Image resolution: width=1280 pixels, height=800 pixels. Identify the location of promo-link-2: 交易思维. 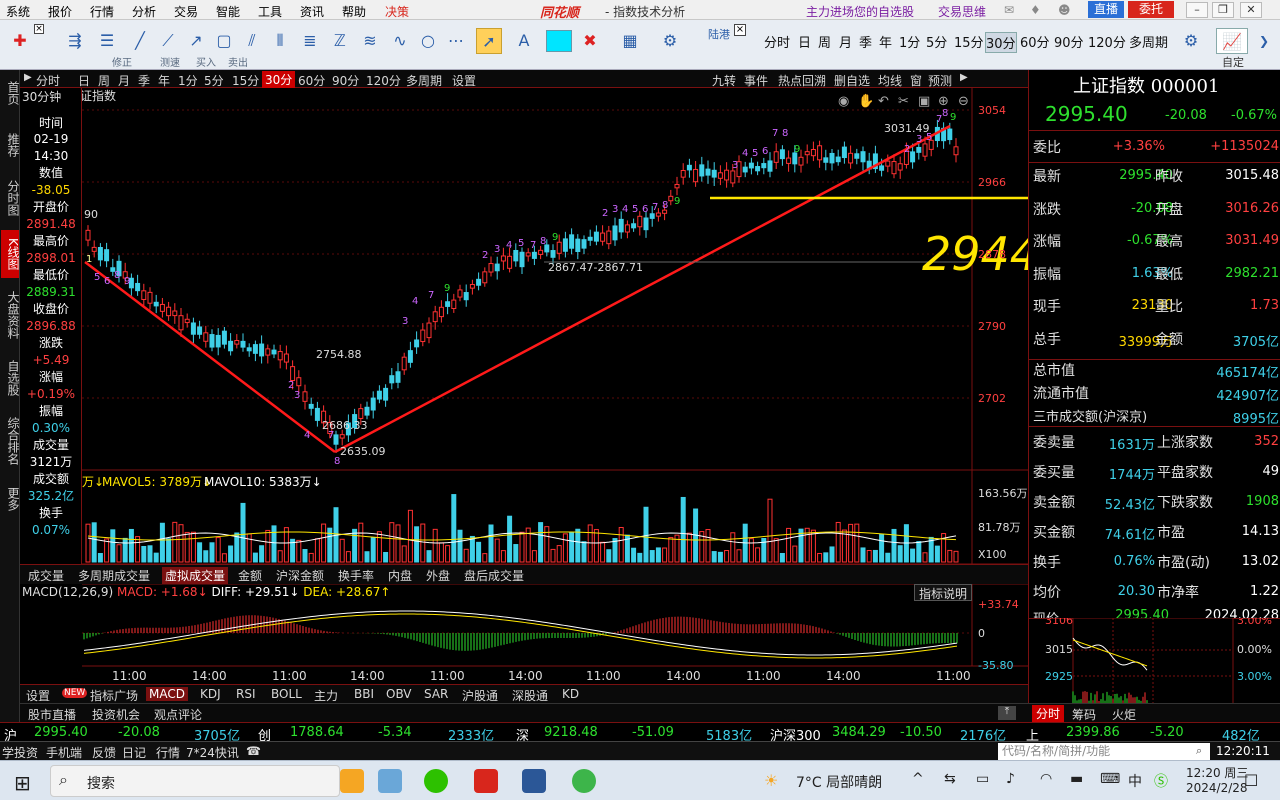
(962, 11).